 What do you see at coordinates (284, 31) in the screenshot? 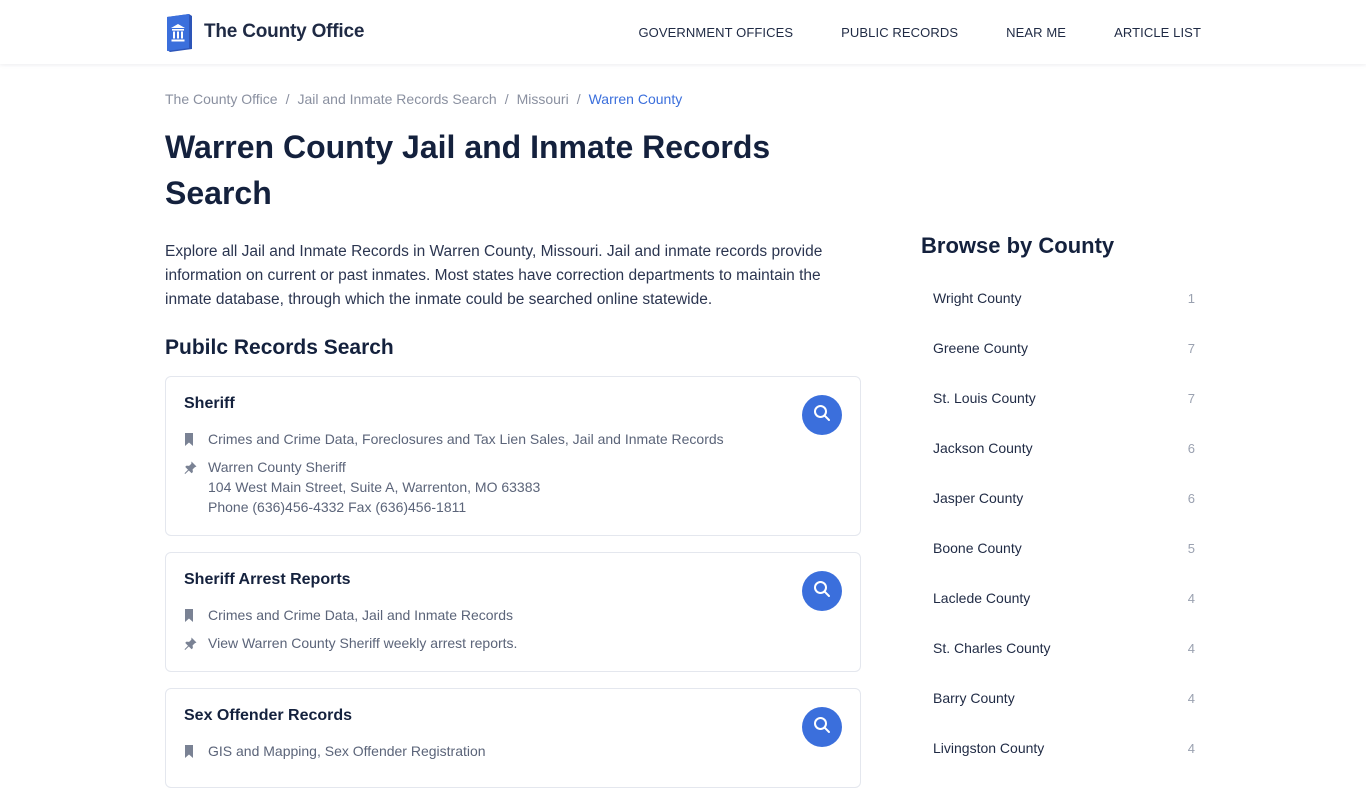
I see `site-logo-text: The County Office` at bounding box center [284, 31].